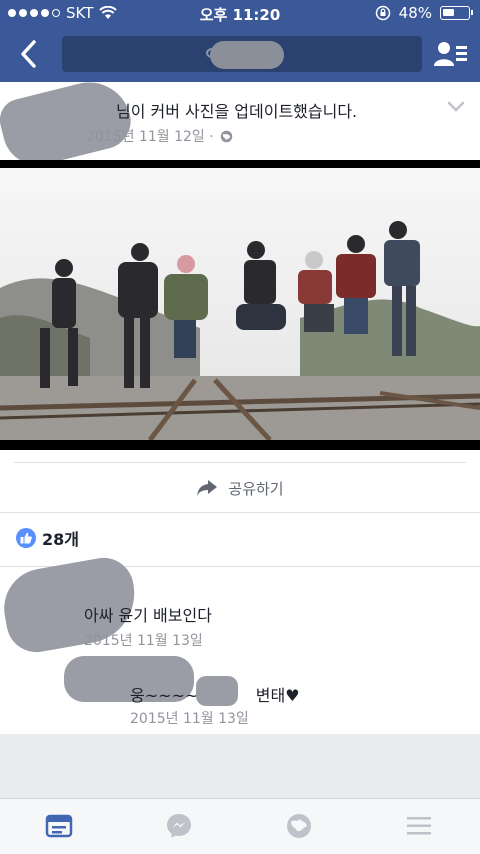 The width and height of the screenshot is (480, 854). I want to click on reply-text-end: 변태♥, so click(277, 695).